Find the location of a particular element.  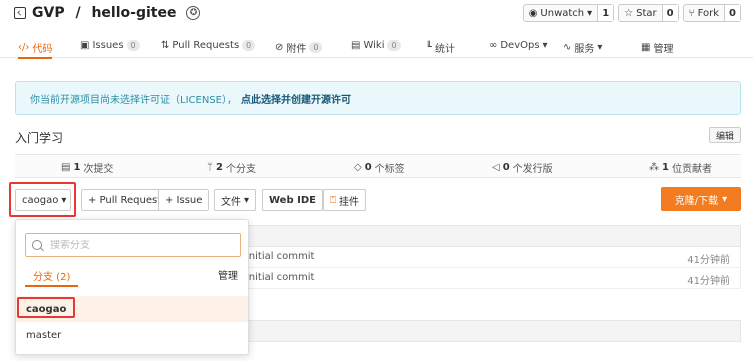

branch-icon: ᛘ is located at coordinates (210, 167).